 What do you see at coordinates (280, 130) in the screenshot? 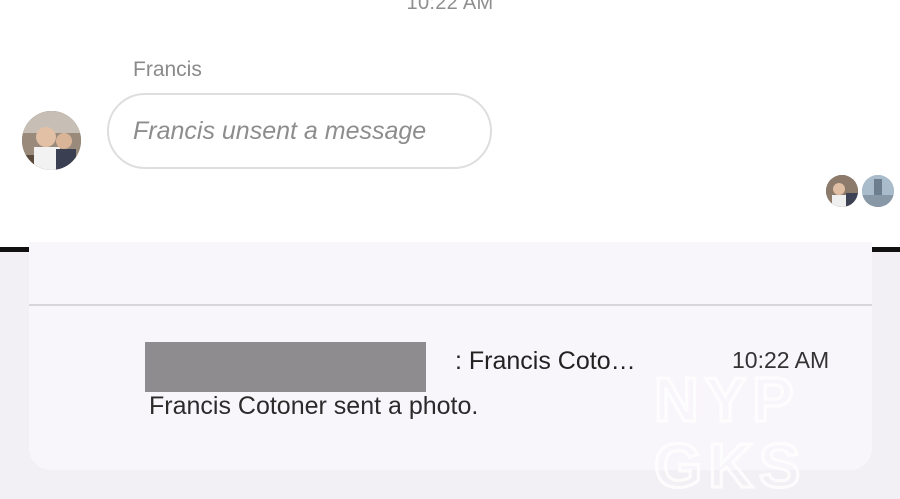
I see `message-text: Francis unsent a message` at bounding box center [280, 130].